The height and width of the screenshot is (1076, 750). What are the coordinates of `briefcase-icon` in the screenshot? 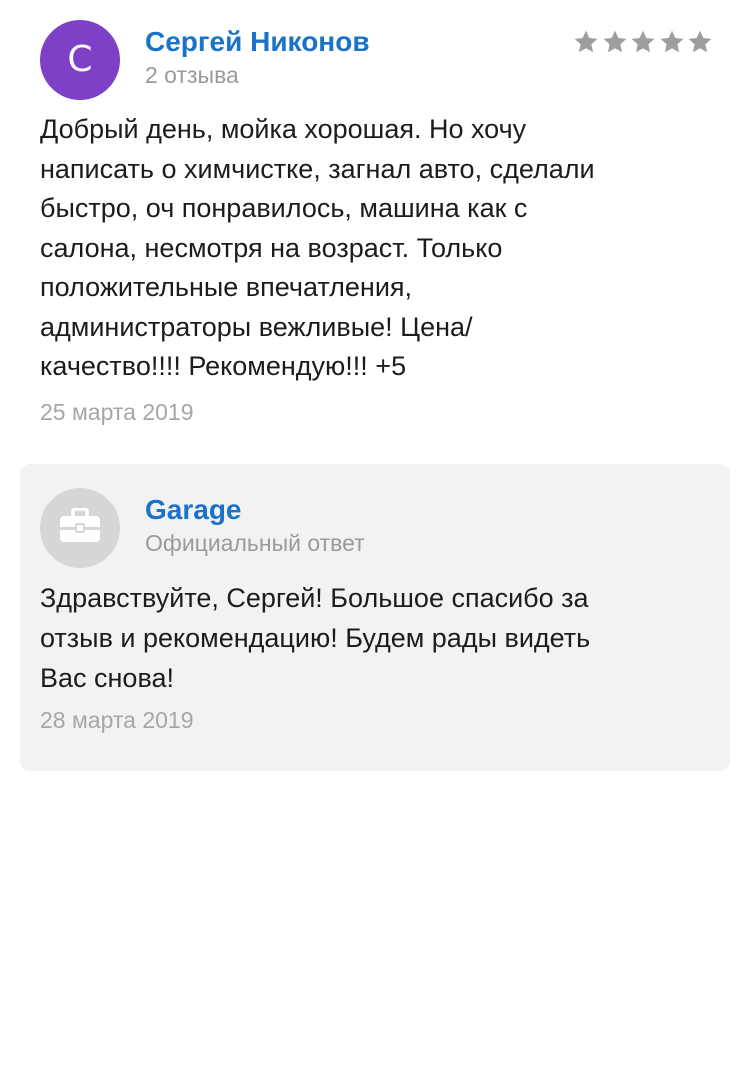 It's located at (80, 527).